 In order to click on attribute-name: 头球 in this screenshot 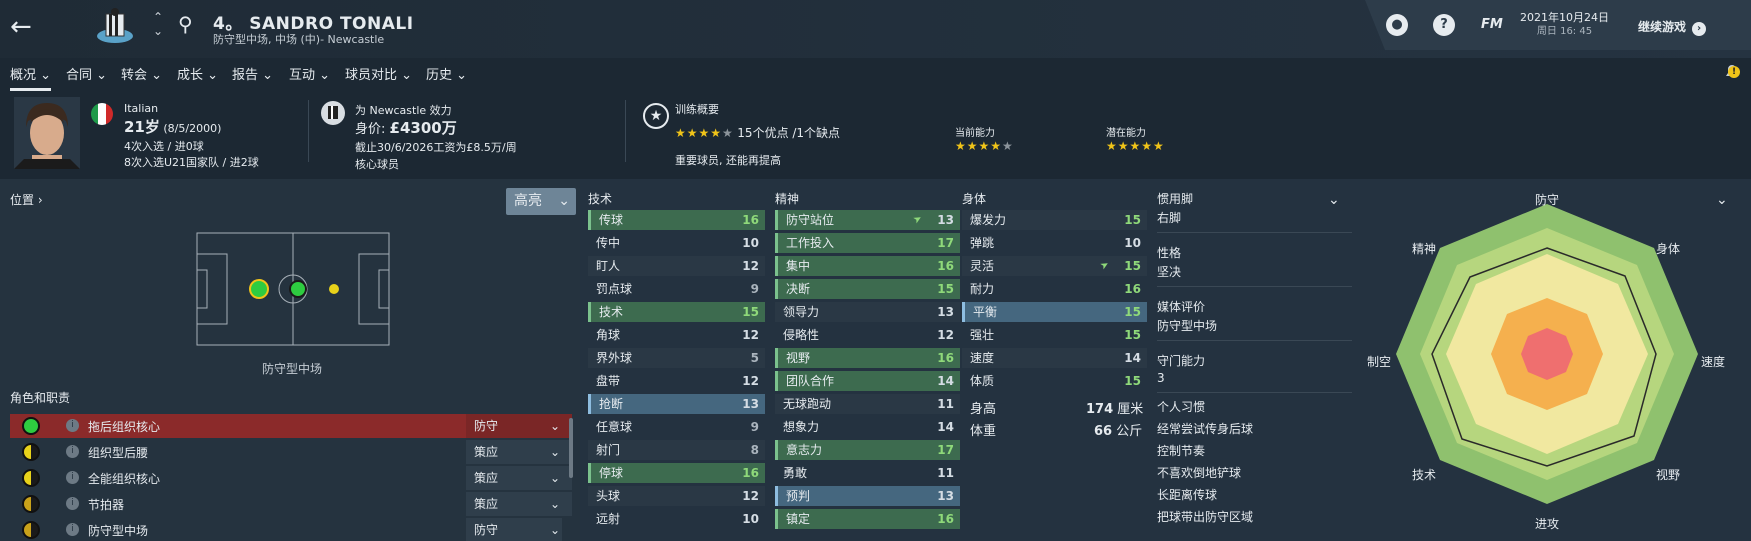, I will do `click(608, 496)`.